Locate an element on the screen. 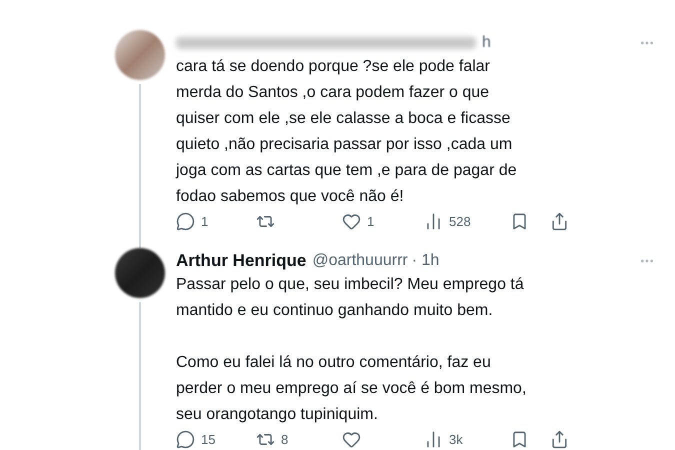 The image size is (675, 450). reply-button: 15 is located at coordinates (196, 439).